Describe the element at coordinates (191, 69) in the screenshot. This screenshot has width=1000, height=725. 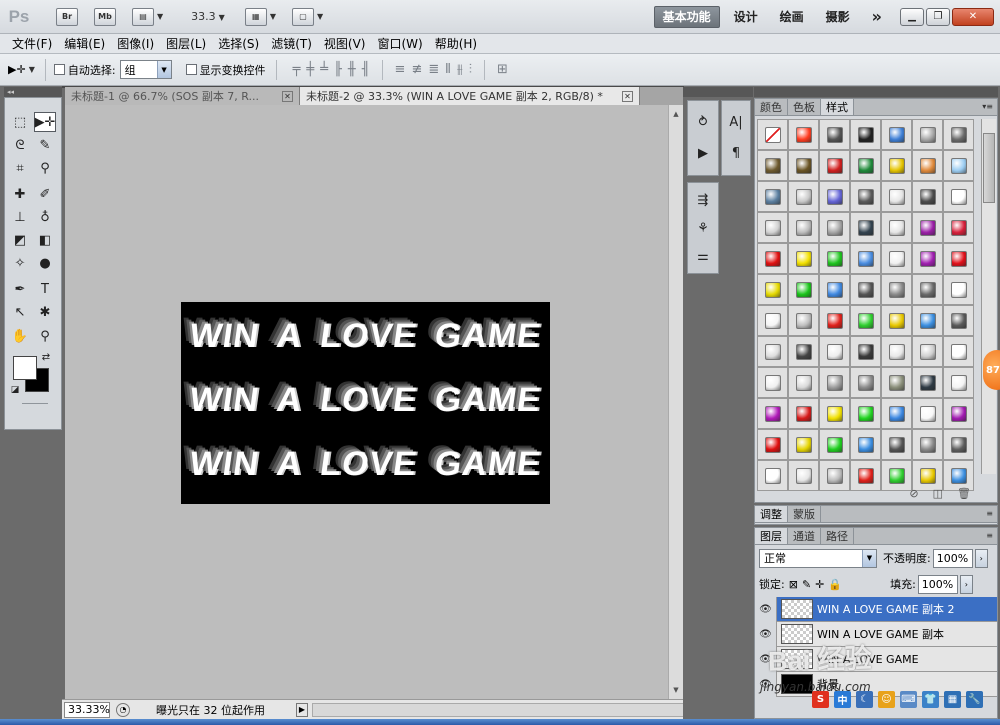
I see `show-transform-checkbox` at that location.